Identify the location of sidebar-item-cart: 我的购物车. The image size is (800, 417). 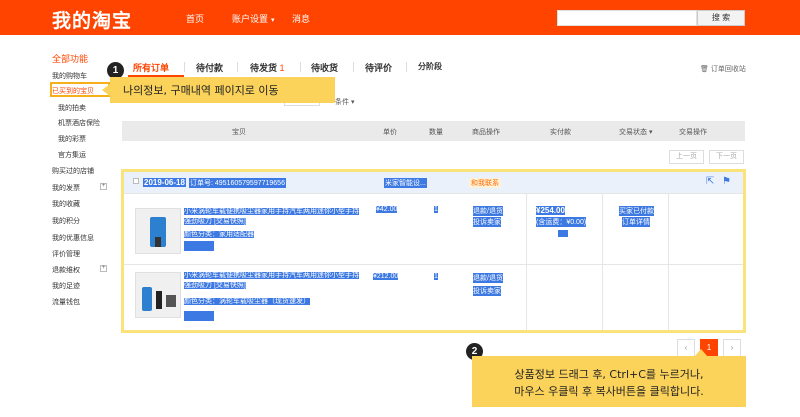
(69, 76).